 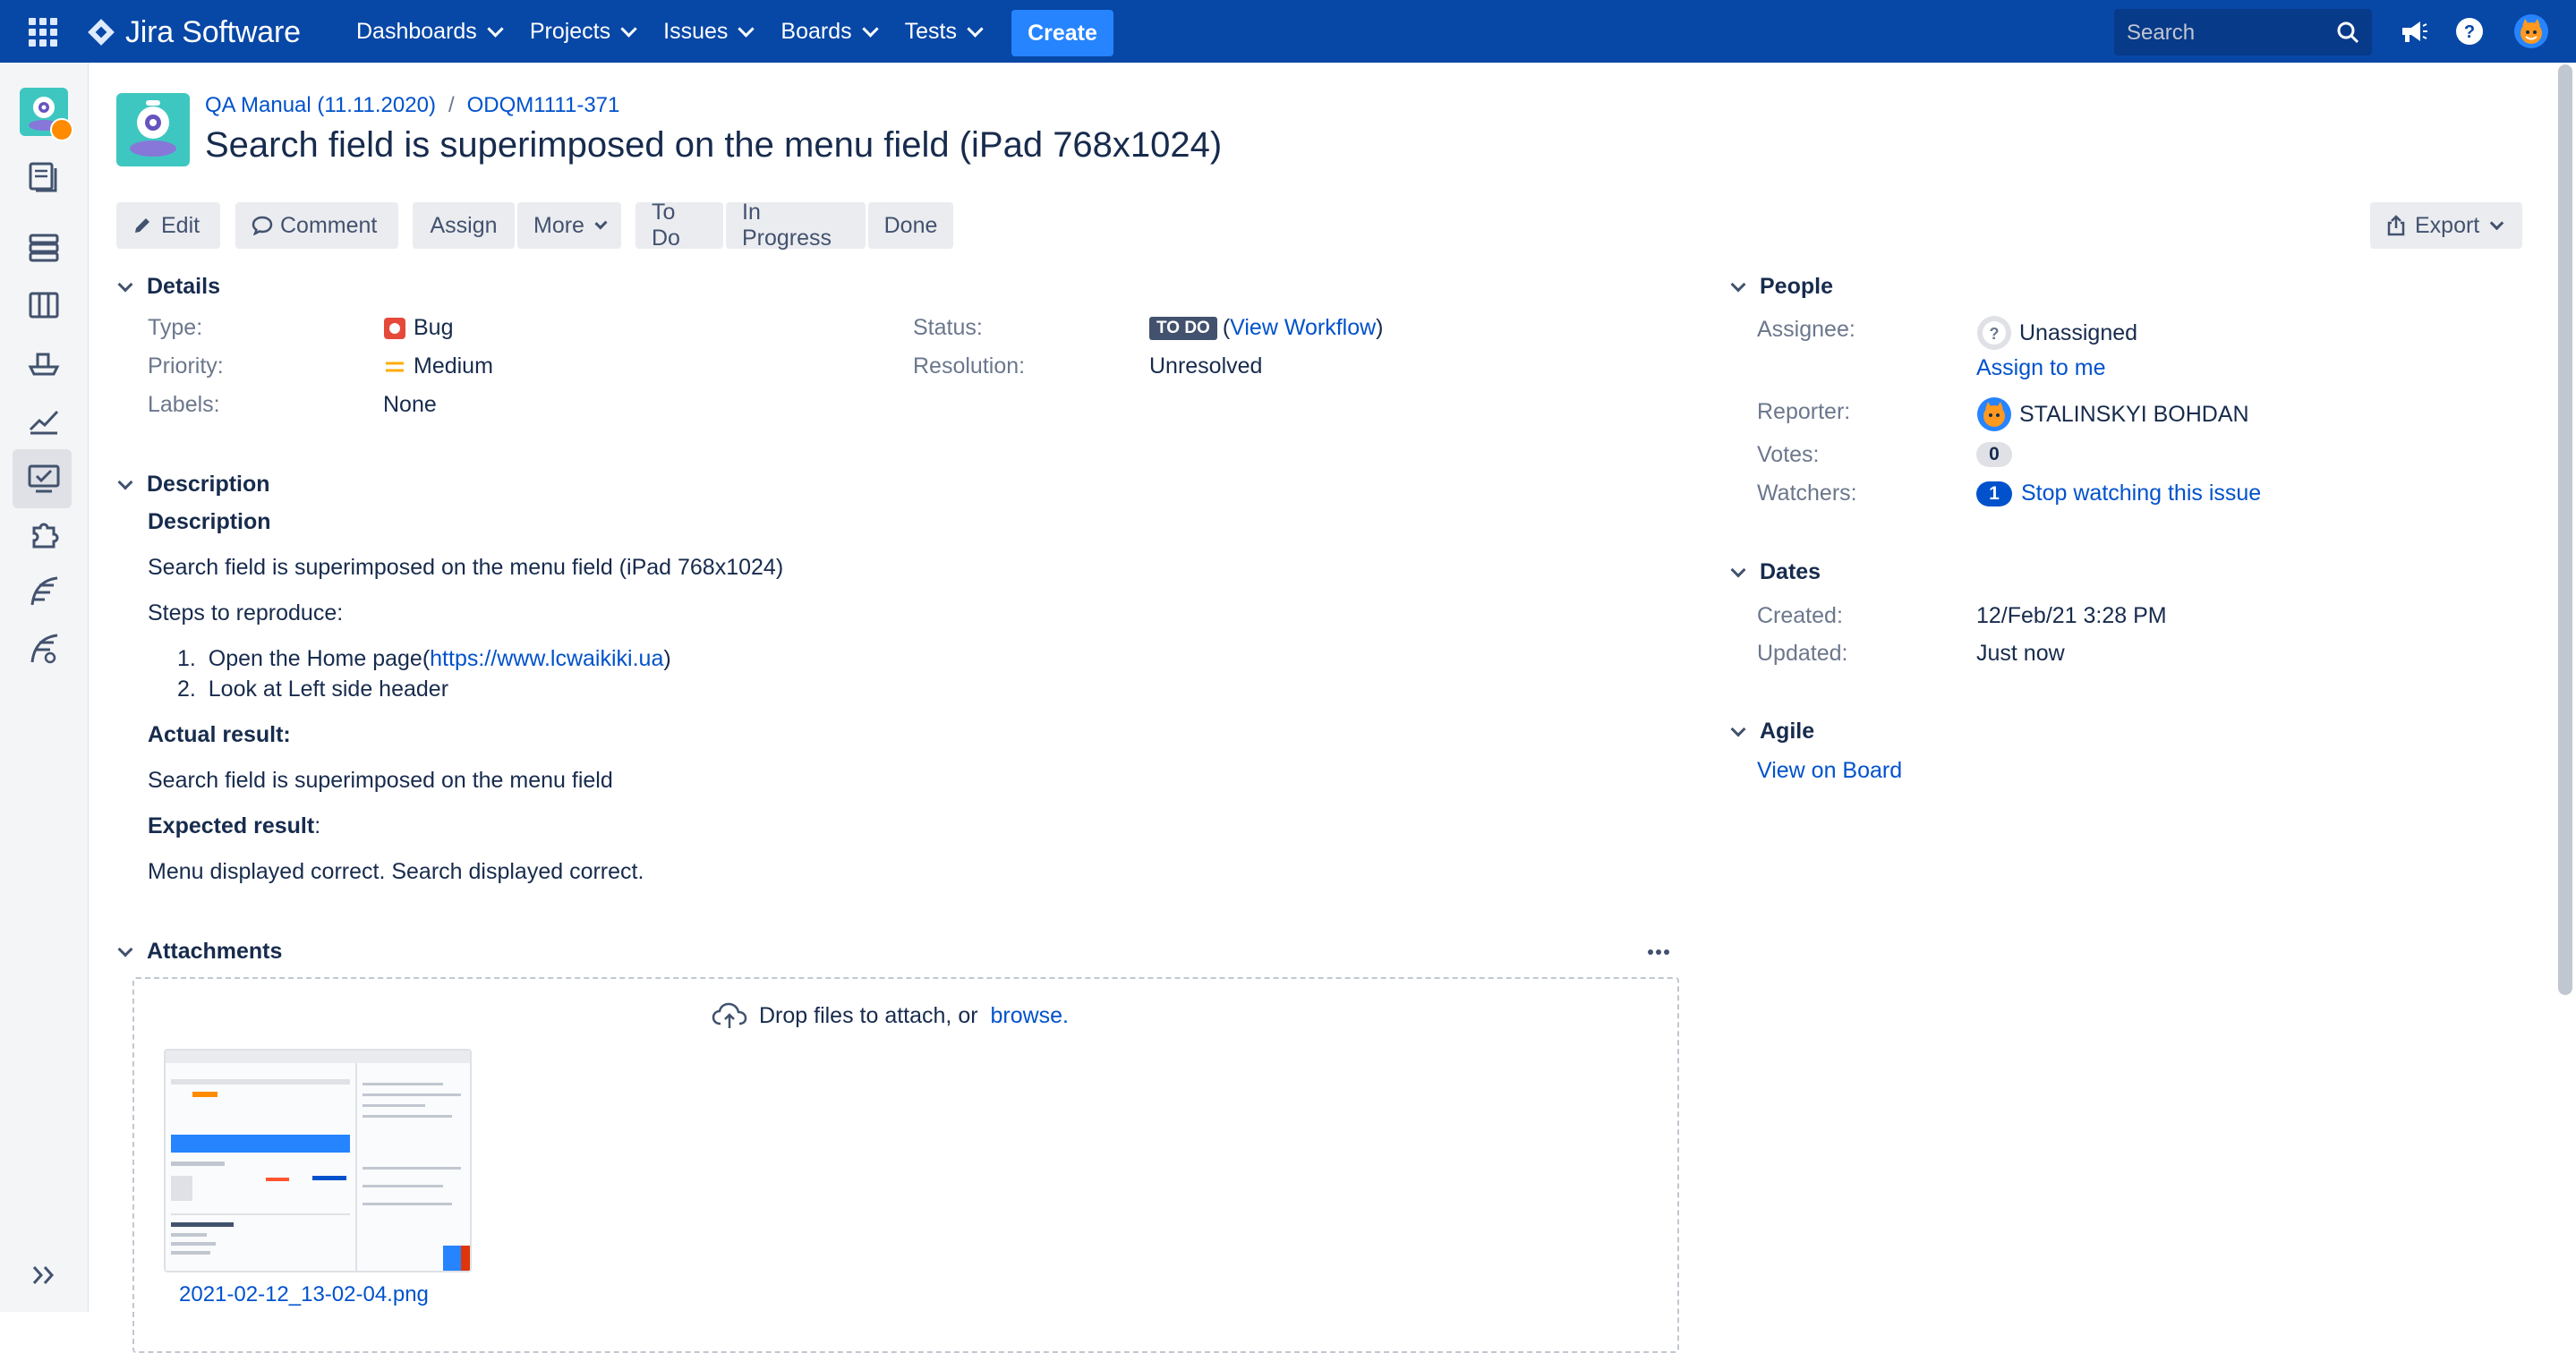 I want to click on nav-issues: Issues, so click(x=709, y=32).